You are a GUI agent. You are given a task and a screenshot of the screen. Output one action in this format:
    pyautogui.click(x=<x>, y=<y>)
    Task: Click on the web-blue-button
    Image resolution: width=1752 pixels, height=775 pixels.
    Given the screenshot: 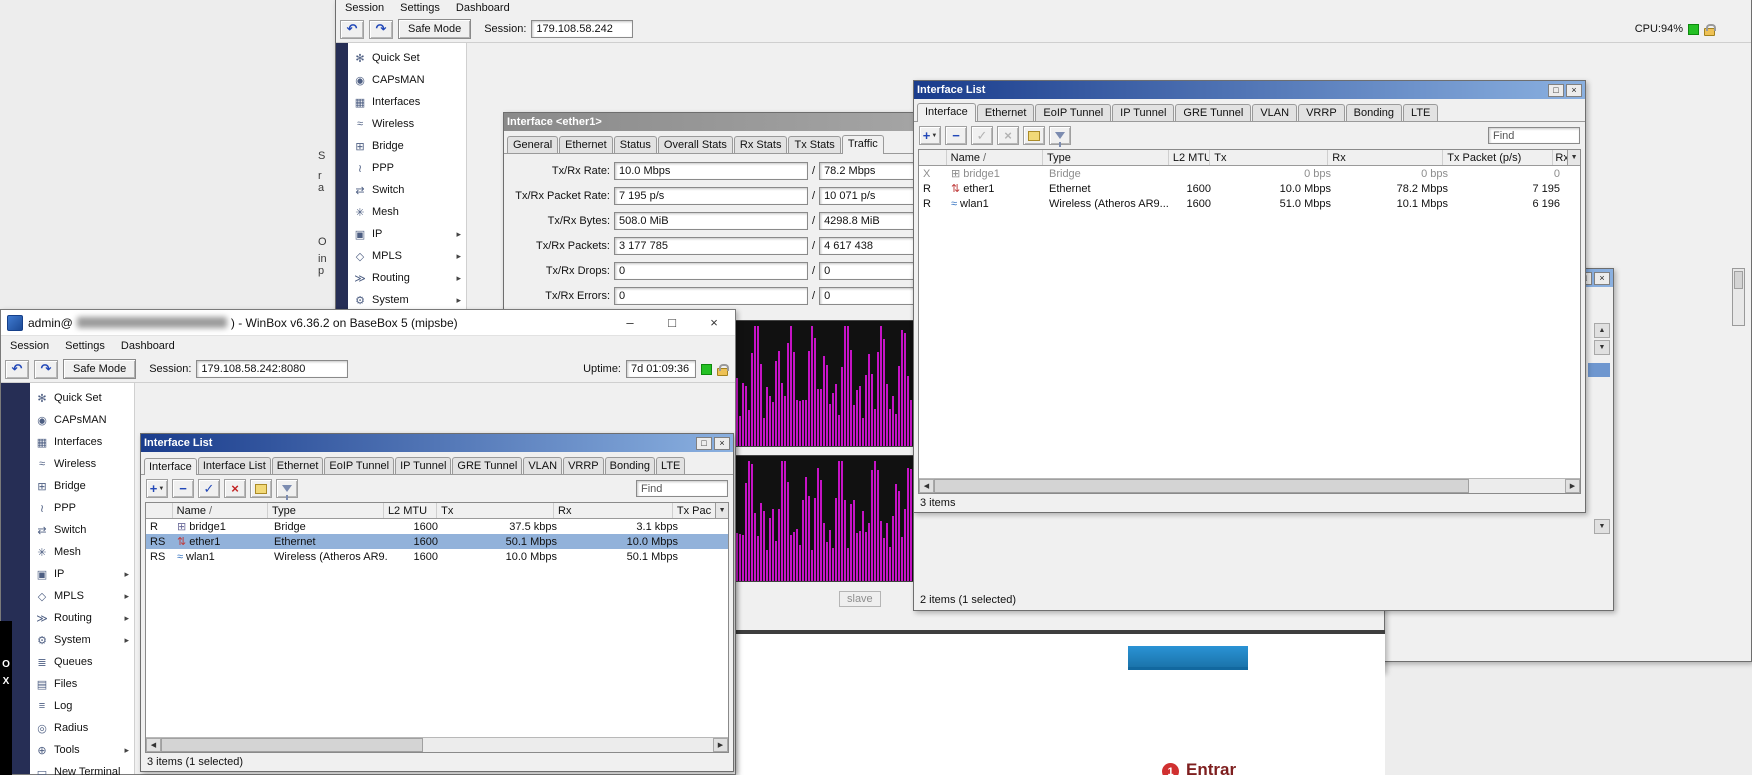 What is the action you would take?
    pyautogui.click(x=1188, y=658)
    